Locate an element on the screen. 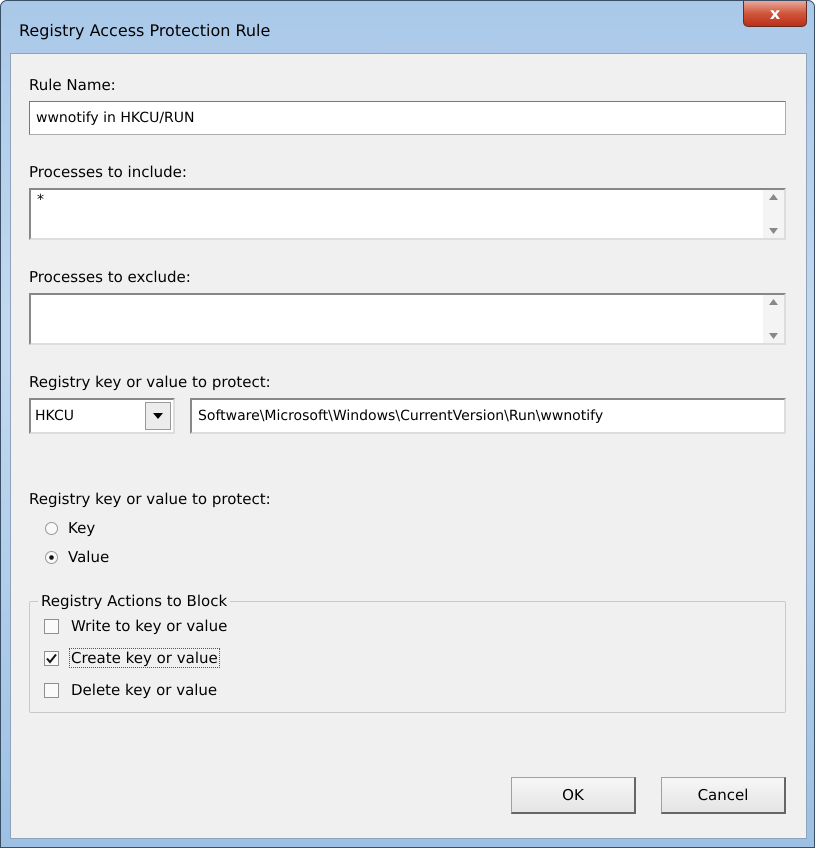 The width and height of the screenshot is (815, 848). root-key-dropdown: HKCU is located at coordinates (102, 416).